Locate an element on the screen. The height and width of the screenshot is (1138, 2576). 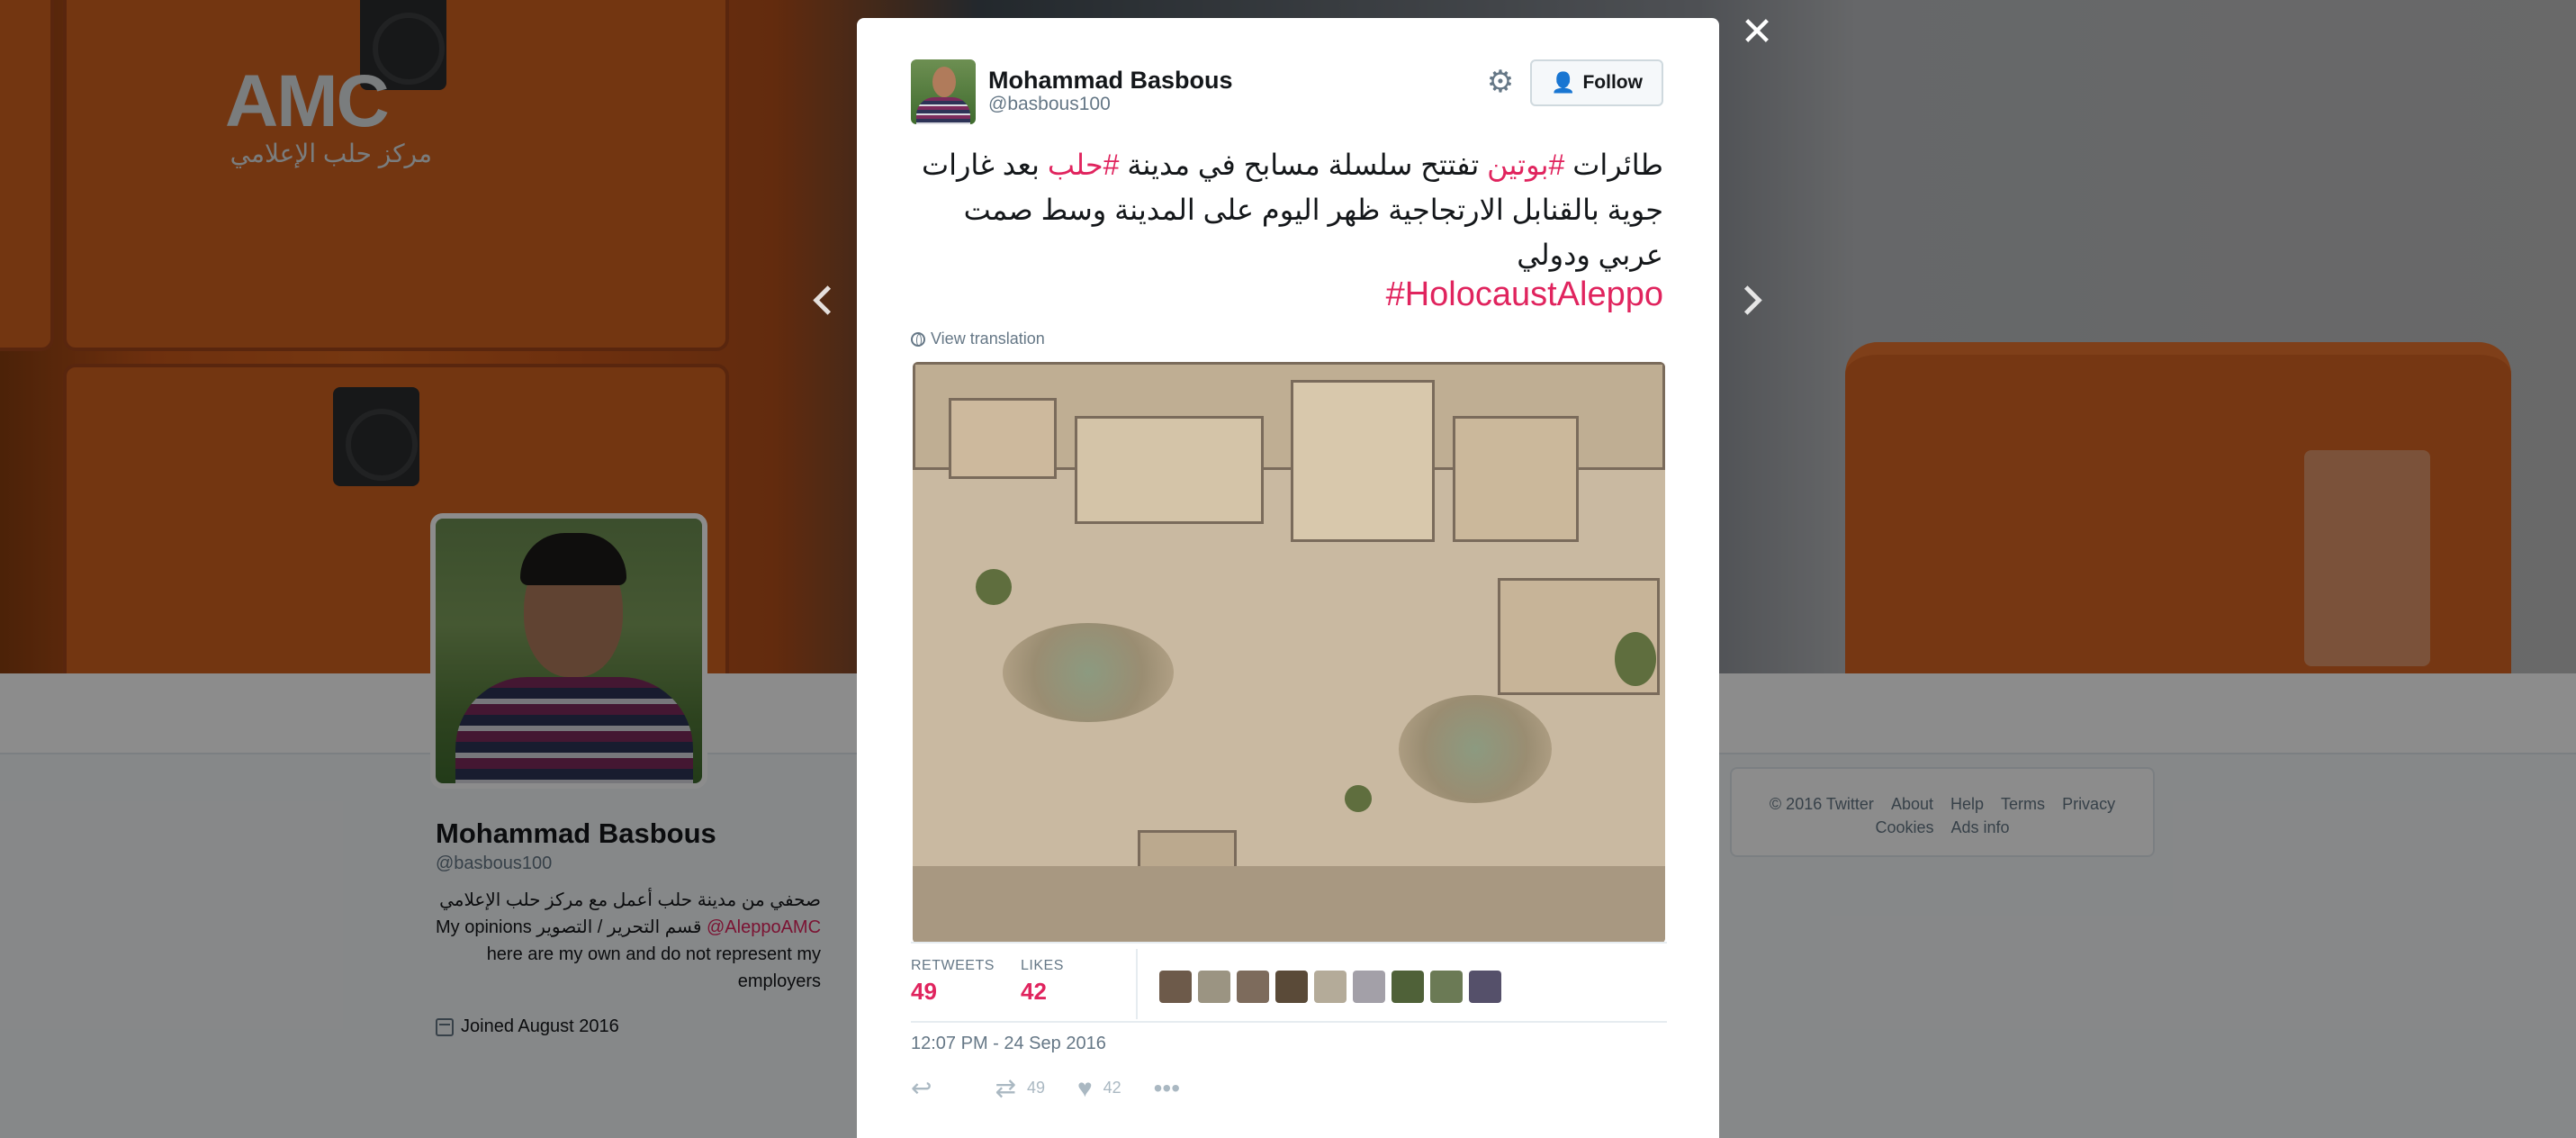
retweet-icon: ⇄ is located at coordinates (1005, 1088).